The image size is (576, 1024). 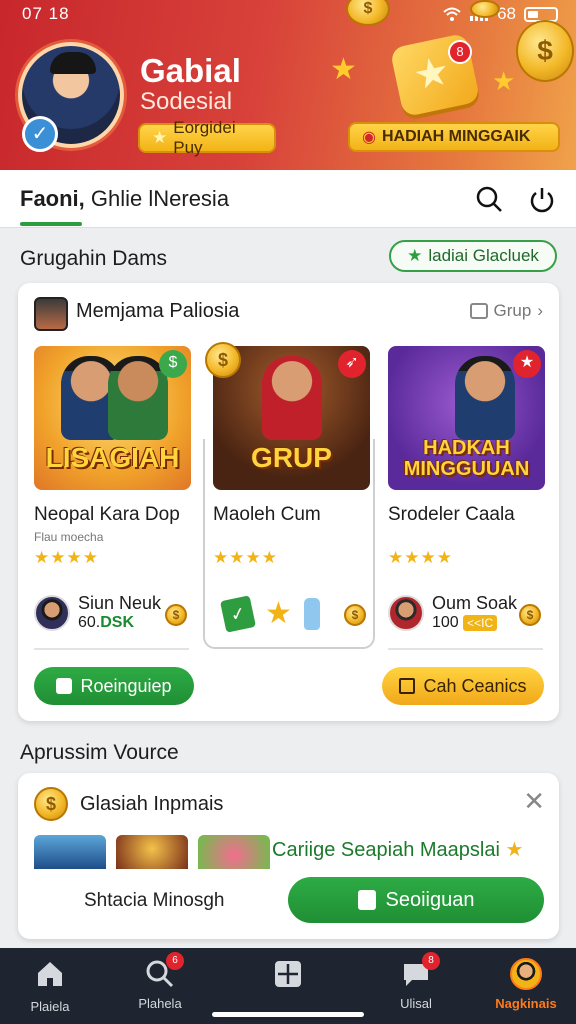 What do you see at coordinates (451, 514) in the screenshot?
I see `game-name: Srodeler Caala` at bounding box center [451, 514].